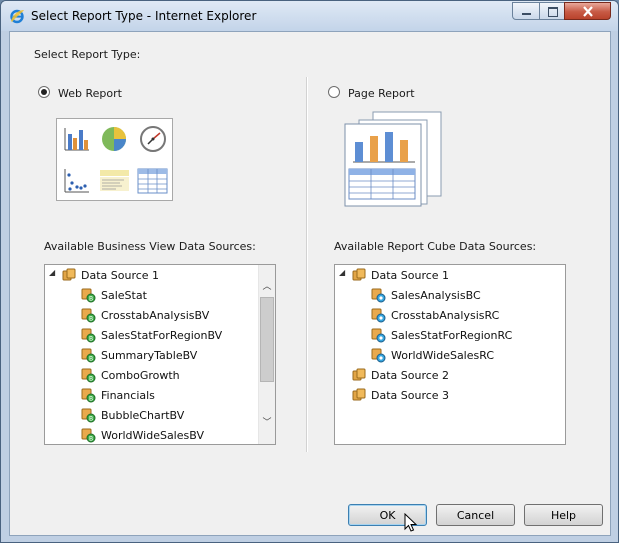 The width and height of the screenshot is (619, 543). Describe the element at coordinates (142, 435) in the screenshot. I see `tree-item: B WorldWideSalesBV` at that location.